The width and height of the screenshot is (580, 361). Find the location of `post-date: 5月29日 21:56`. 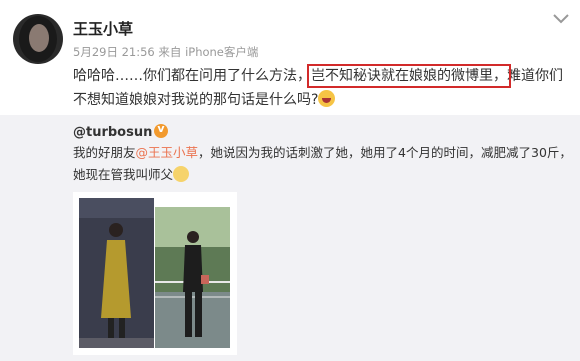

post-date: 5月29日 21:56 is located at coordinates (114, 52).